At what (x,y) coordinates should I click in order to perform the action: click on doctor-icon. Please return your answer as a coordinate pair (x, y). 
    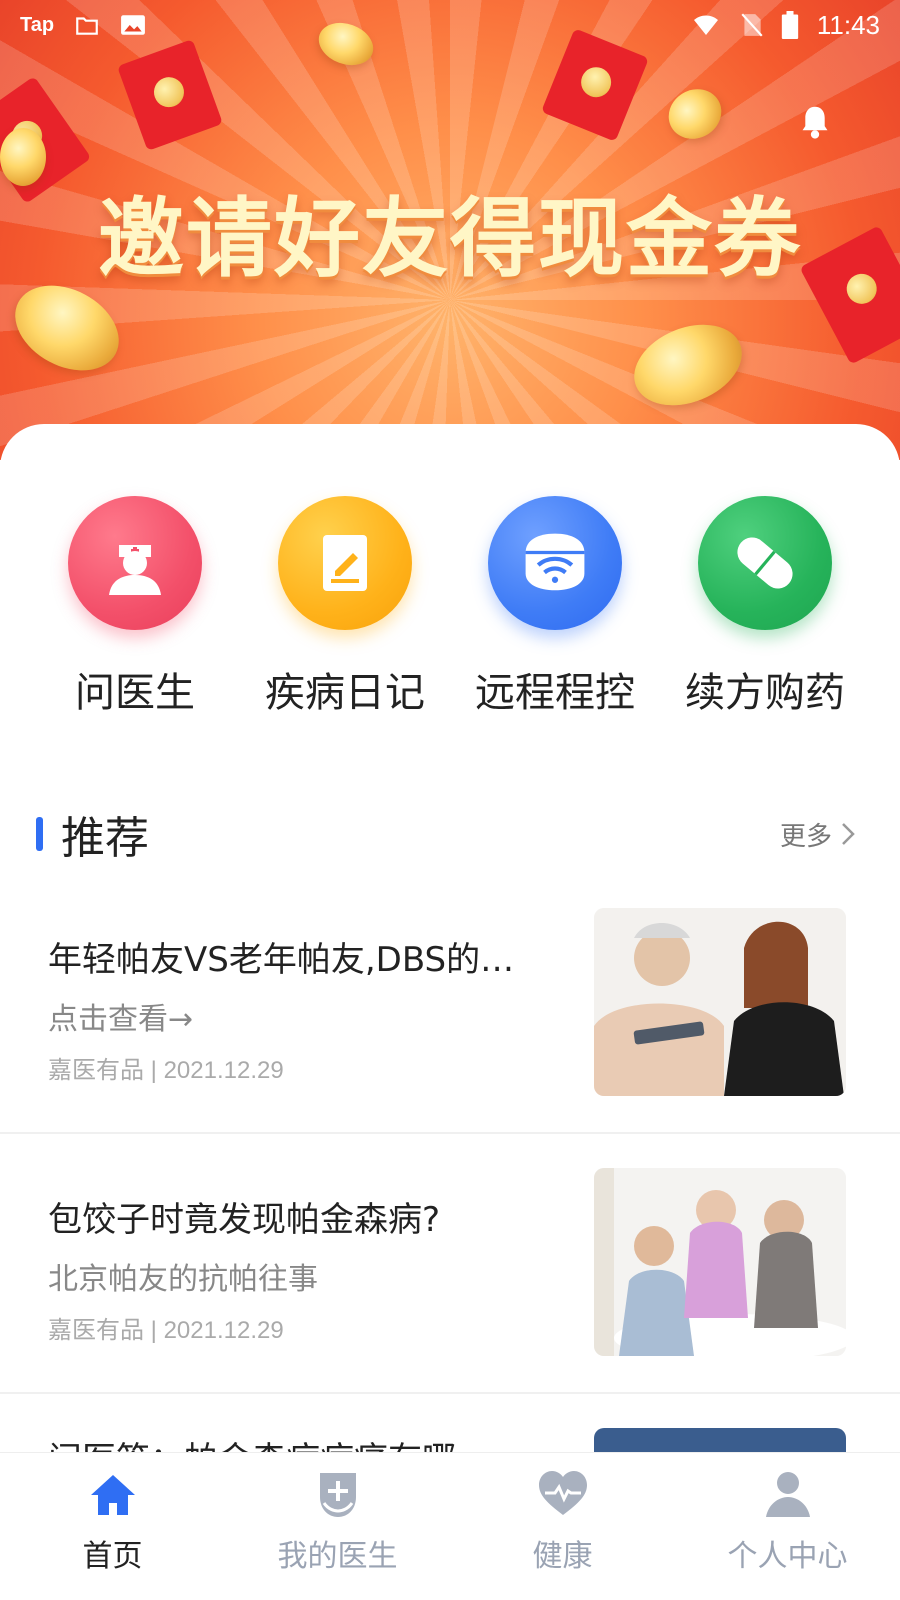
    Looking at the image, I should click on (135, 563).